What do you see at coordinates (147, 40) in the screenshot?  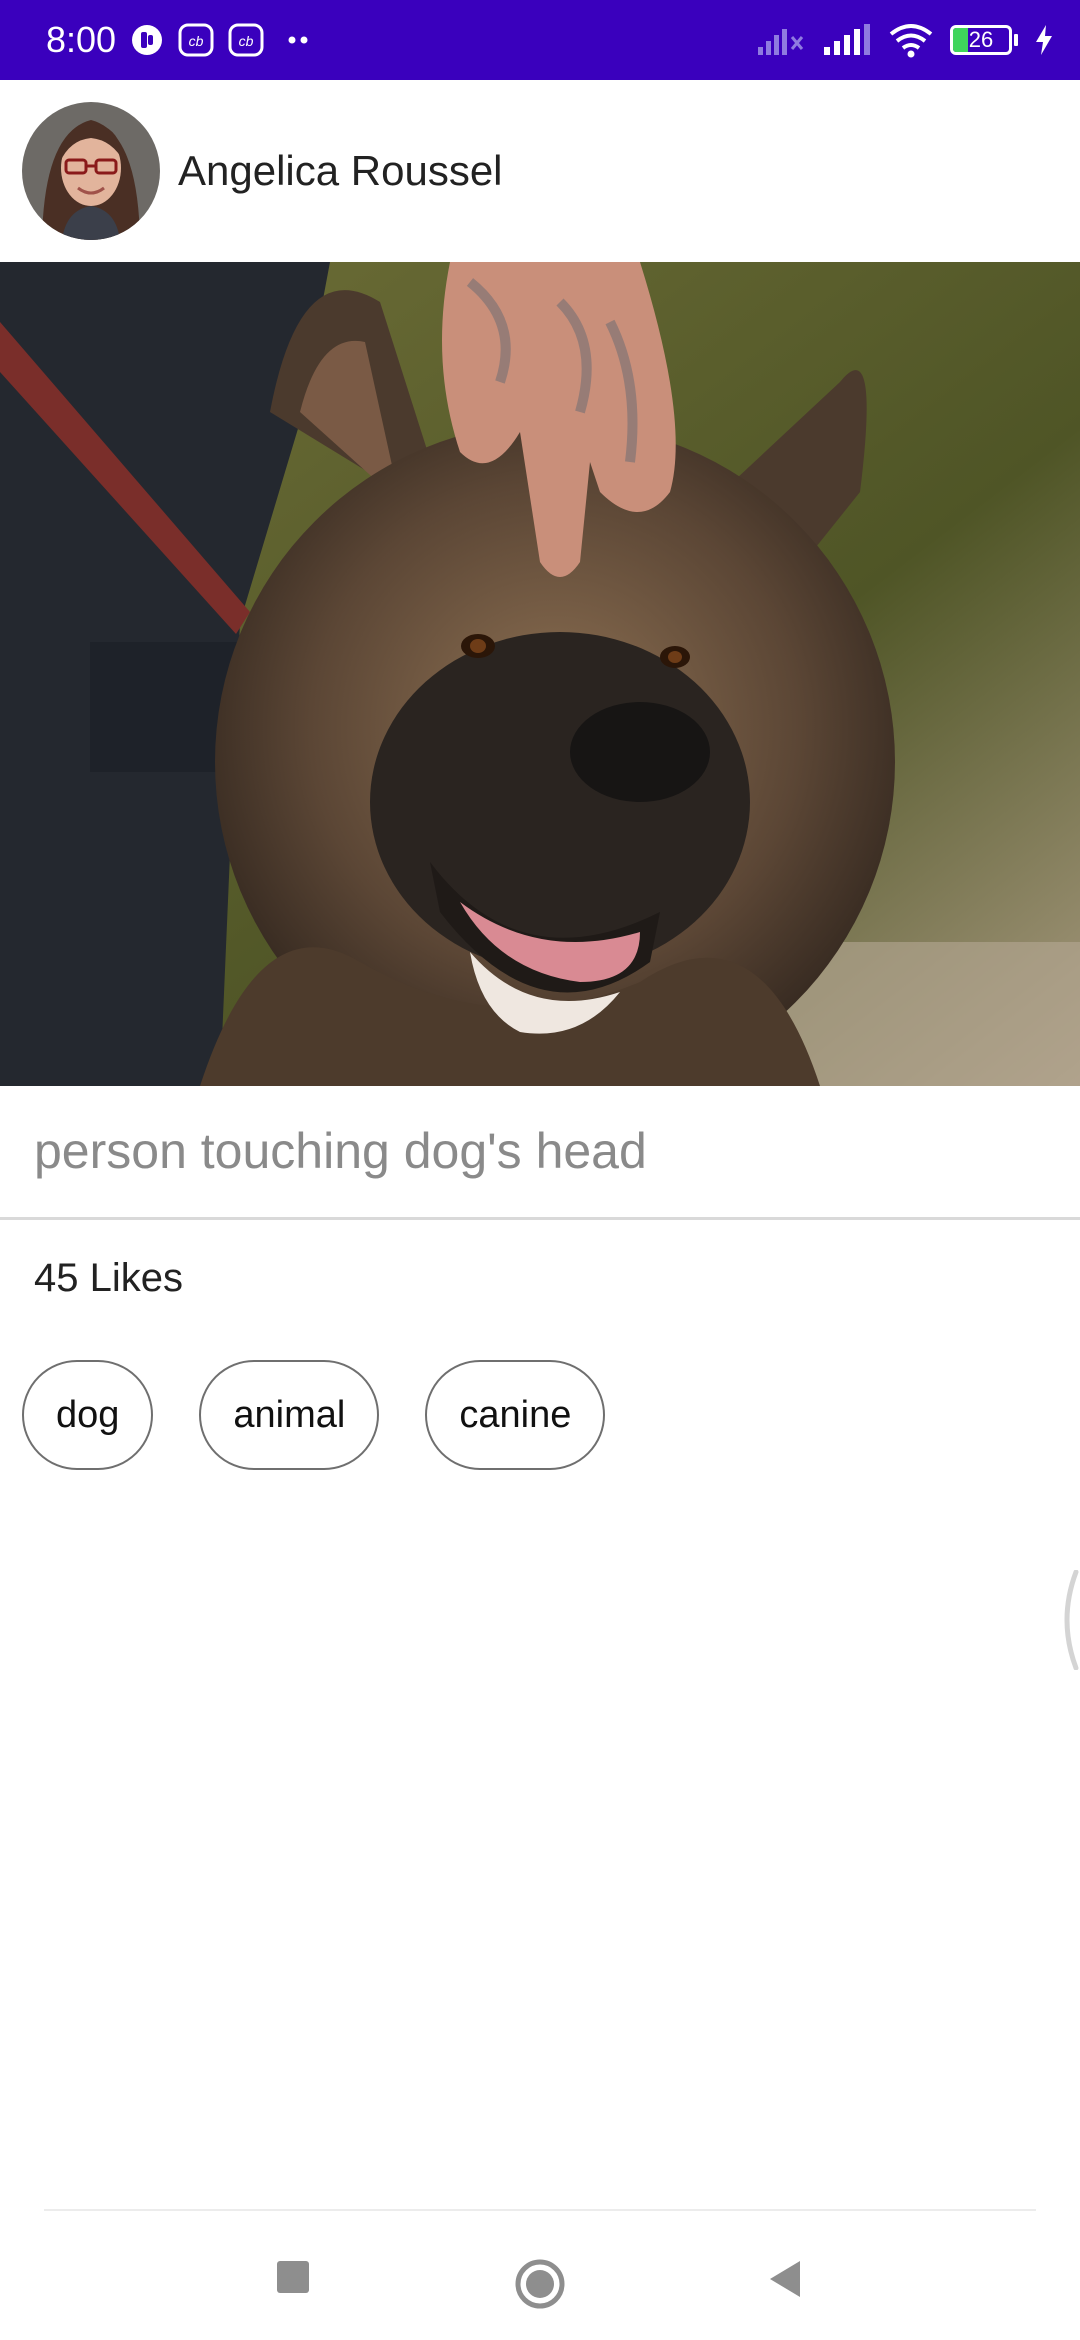 I see `notification-icon` at bounding box center [147, 40].